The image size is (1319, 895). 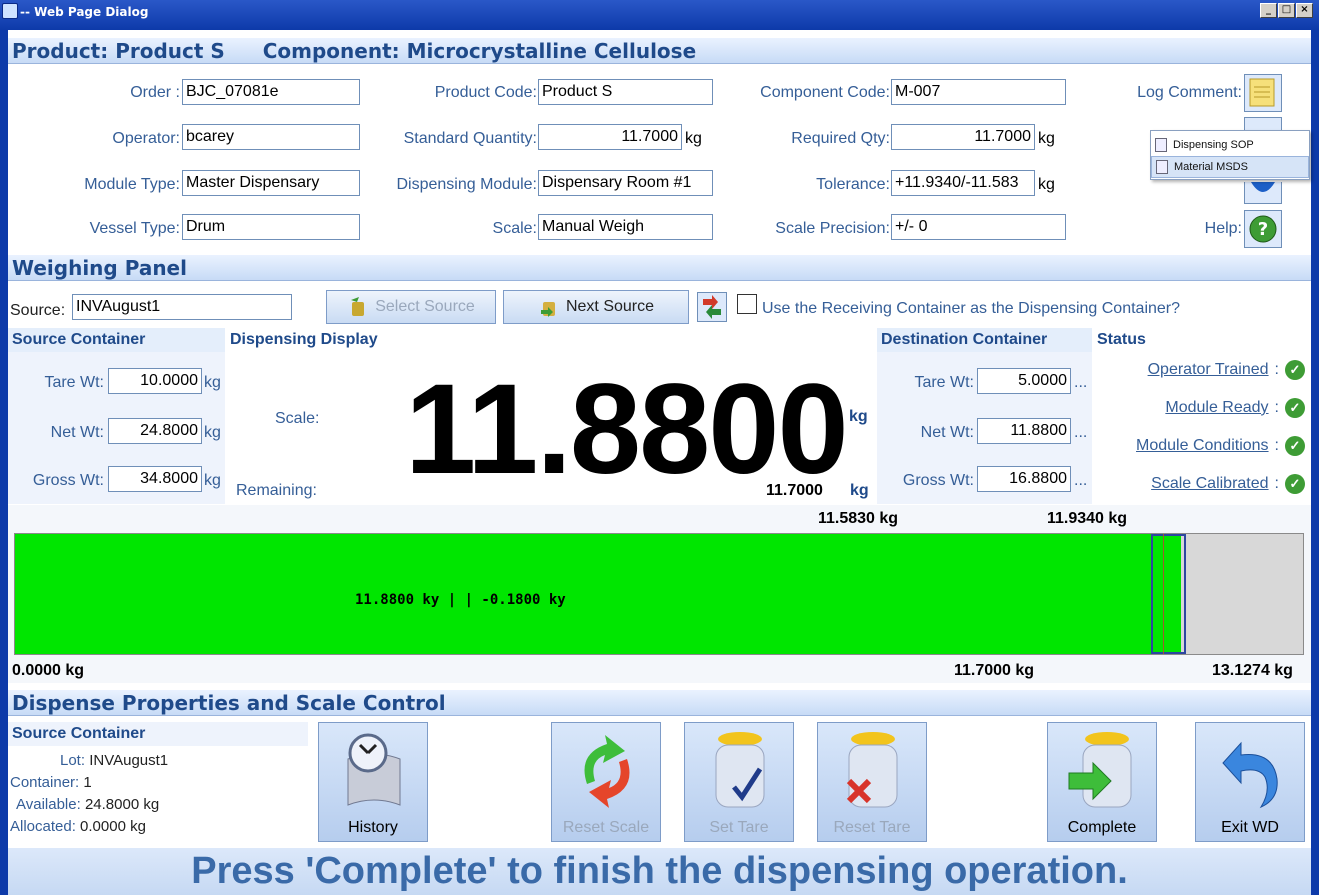 I want to click on available-value: 24.8000 kg, so click(x=122, y=804).